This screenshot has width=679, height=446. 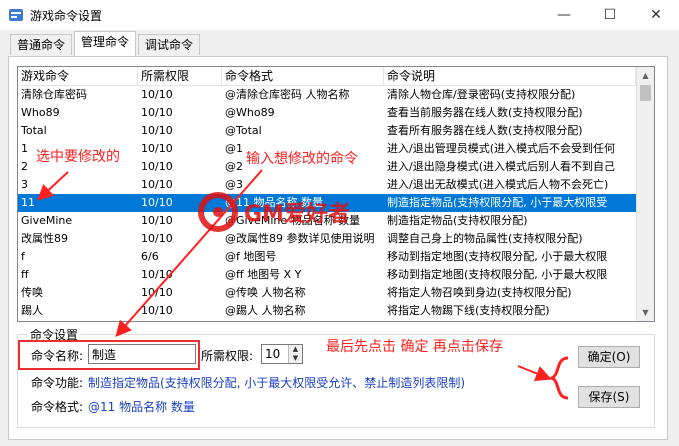 I want to click on brace-mark, so click(x=558, y=378).